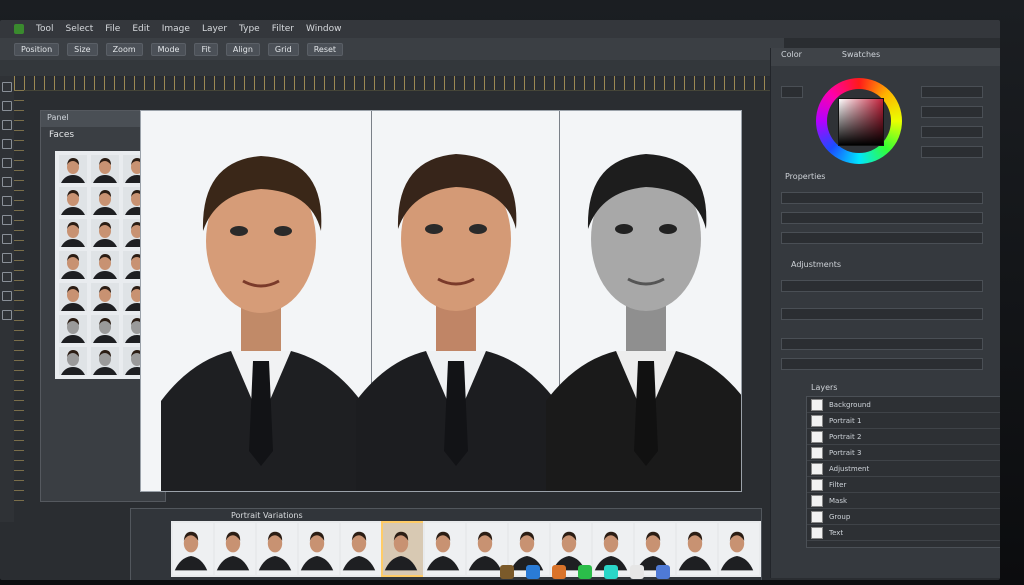  I want to click on toolbox, so click(7, 299).